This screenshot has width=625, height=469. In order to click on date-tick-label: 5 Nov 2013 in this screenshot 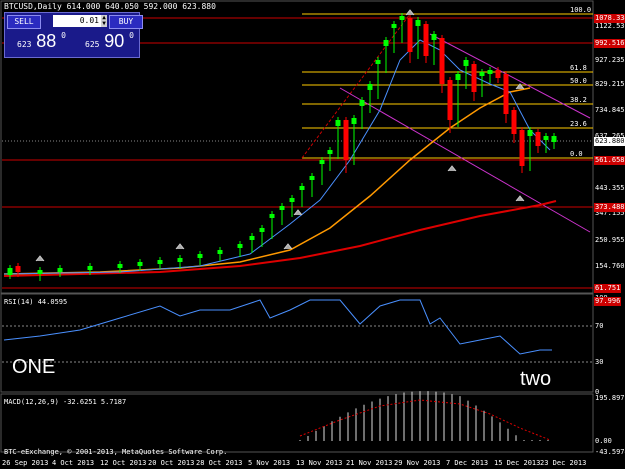, I will do `click(269, 463)`.